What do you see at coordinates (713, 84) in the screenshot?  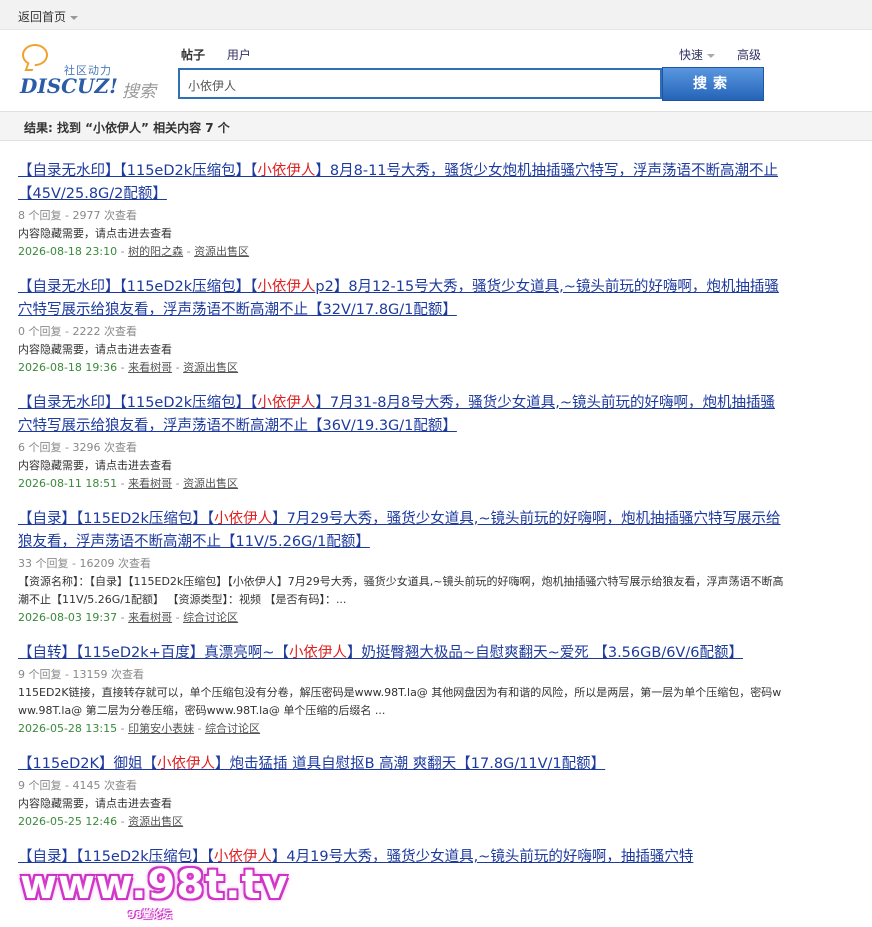 I see `search-button: 搜索` at bounding box center [713, 84].